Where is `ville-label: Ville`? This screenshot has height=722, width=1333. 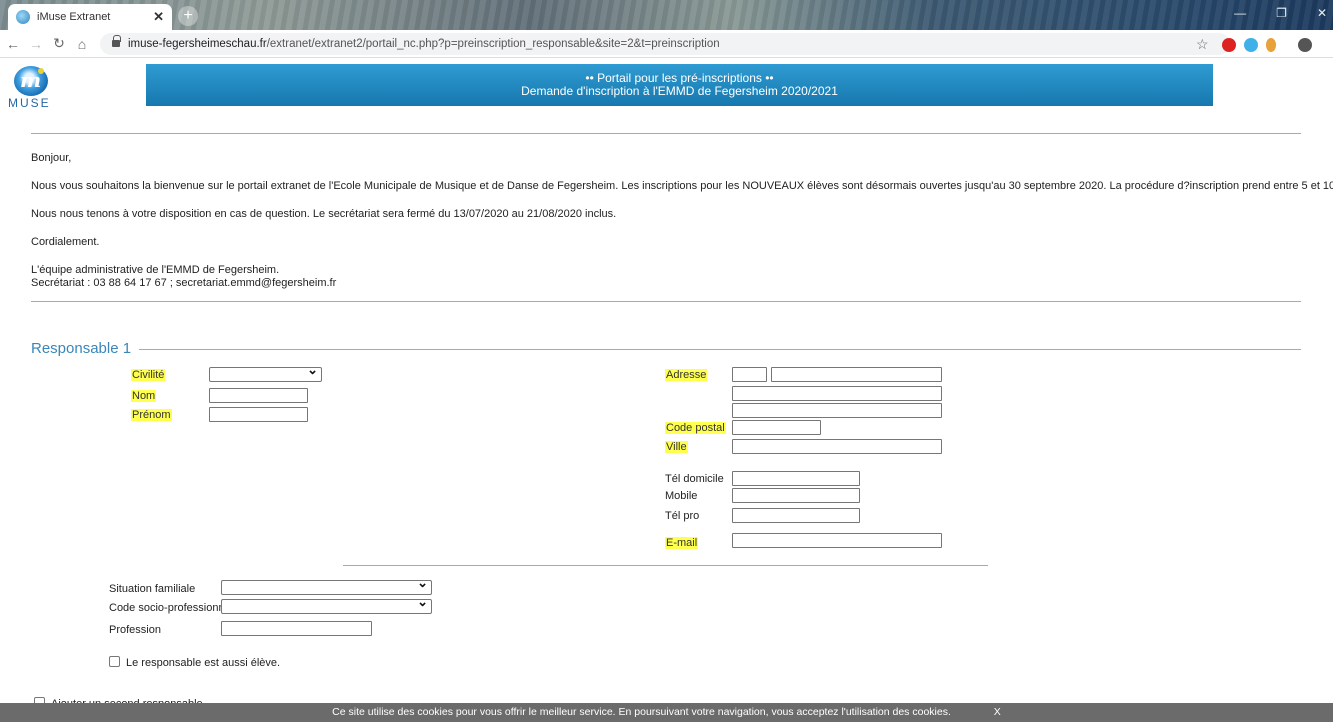
ville-label: Ville is located at coordinates (676, 447).